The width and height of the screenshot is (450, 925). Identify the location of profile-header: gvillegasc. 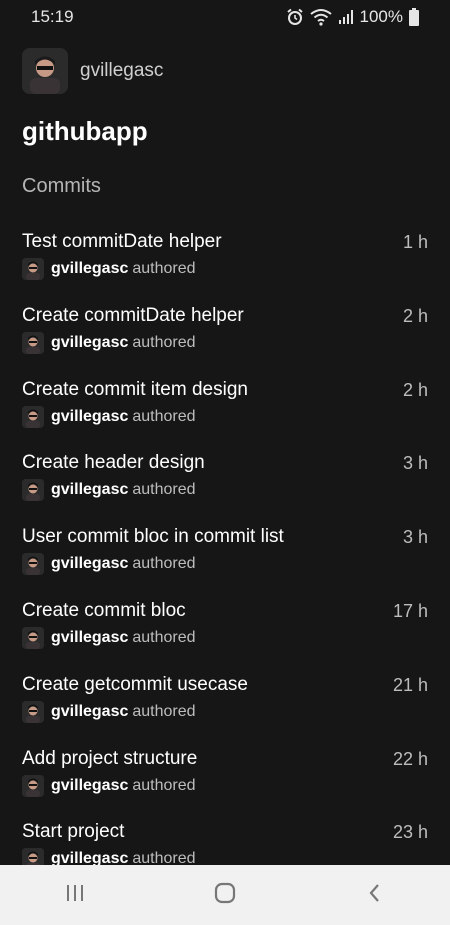
(92, 71).